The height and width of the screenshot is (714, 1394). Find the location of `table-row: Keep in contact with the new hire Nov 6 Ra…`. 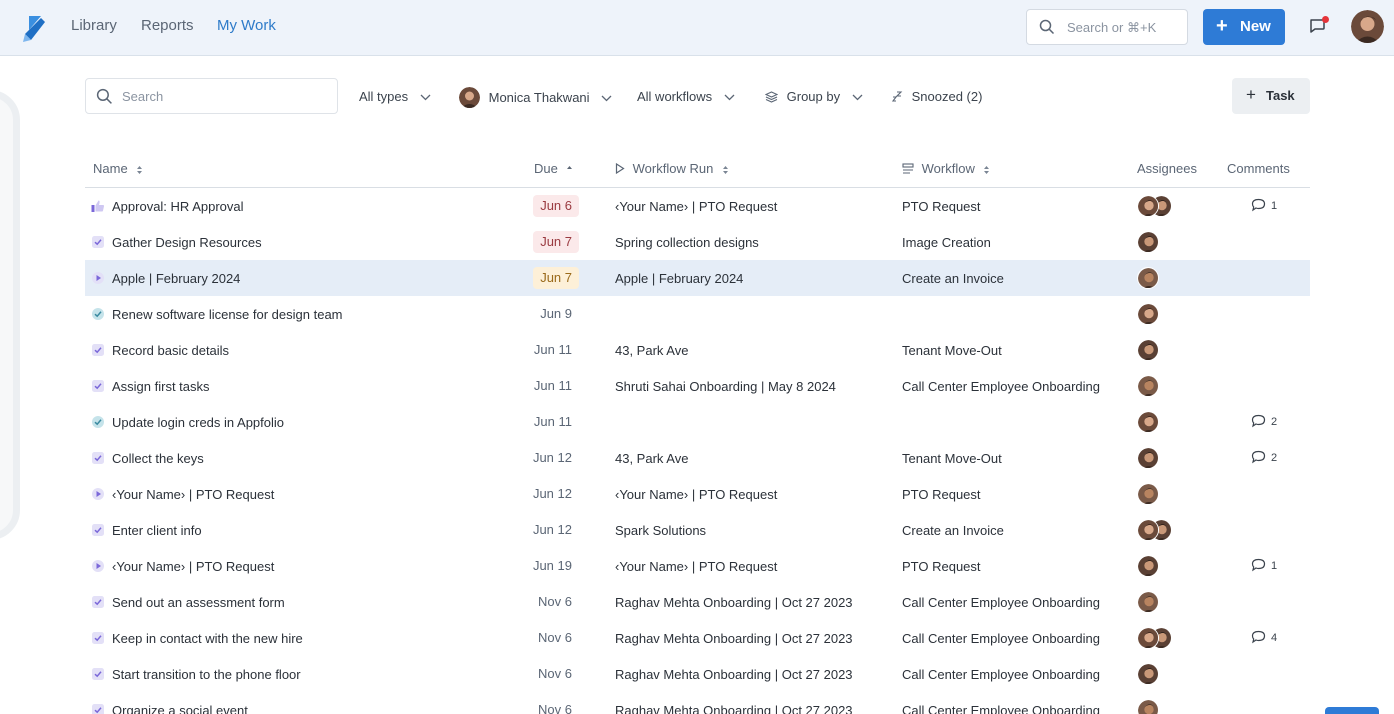

table-row: Keep in contact with the new hire Nov 6 Ra… is located at coordinates (697, 638).